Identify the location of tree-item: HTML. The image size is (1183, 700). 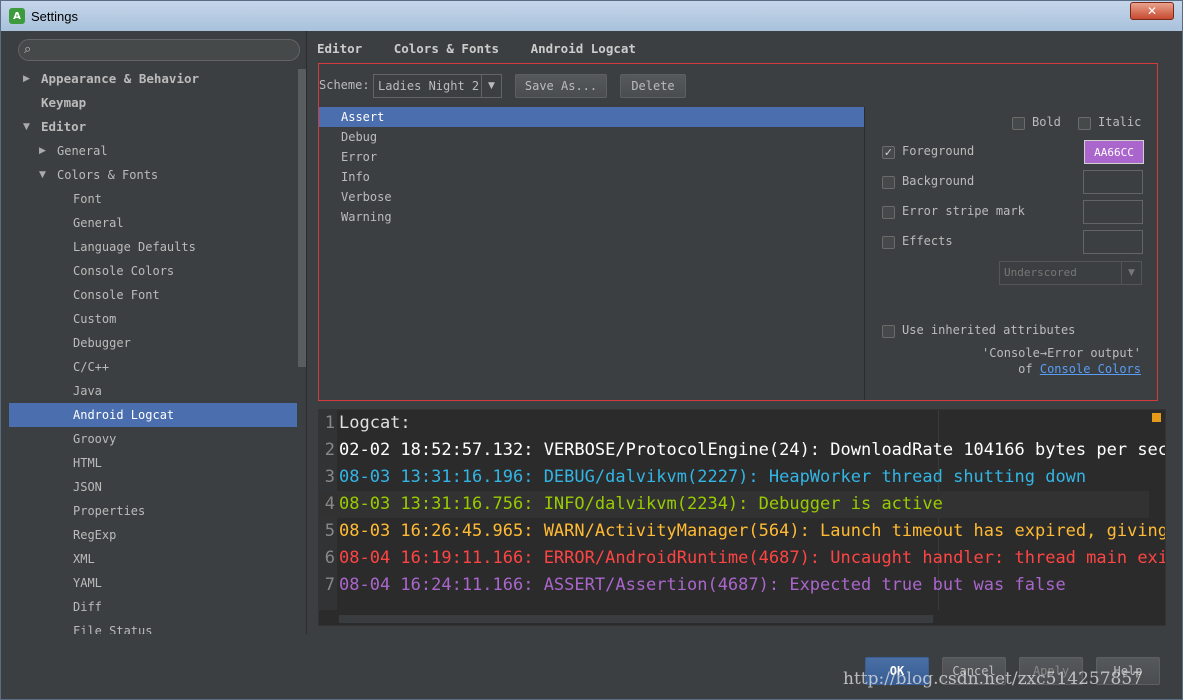
(153, 463).